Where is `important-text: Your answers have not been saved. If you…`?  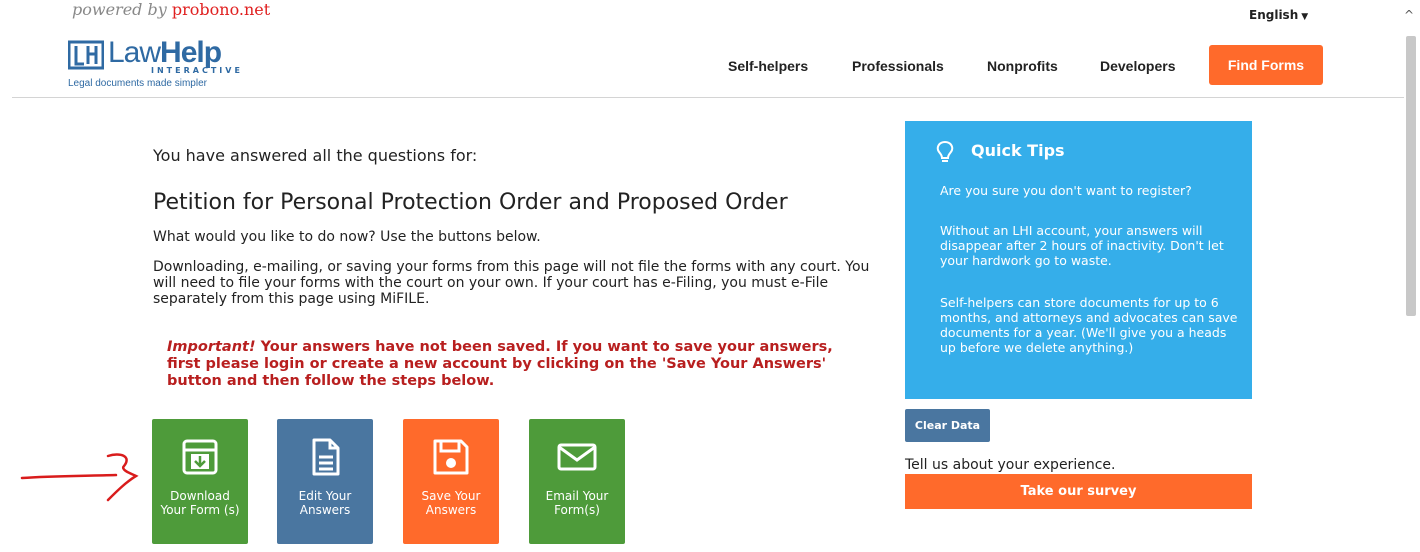 important-text: Your answers have not been saved. If you… is located at coordinates (500, 364).